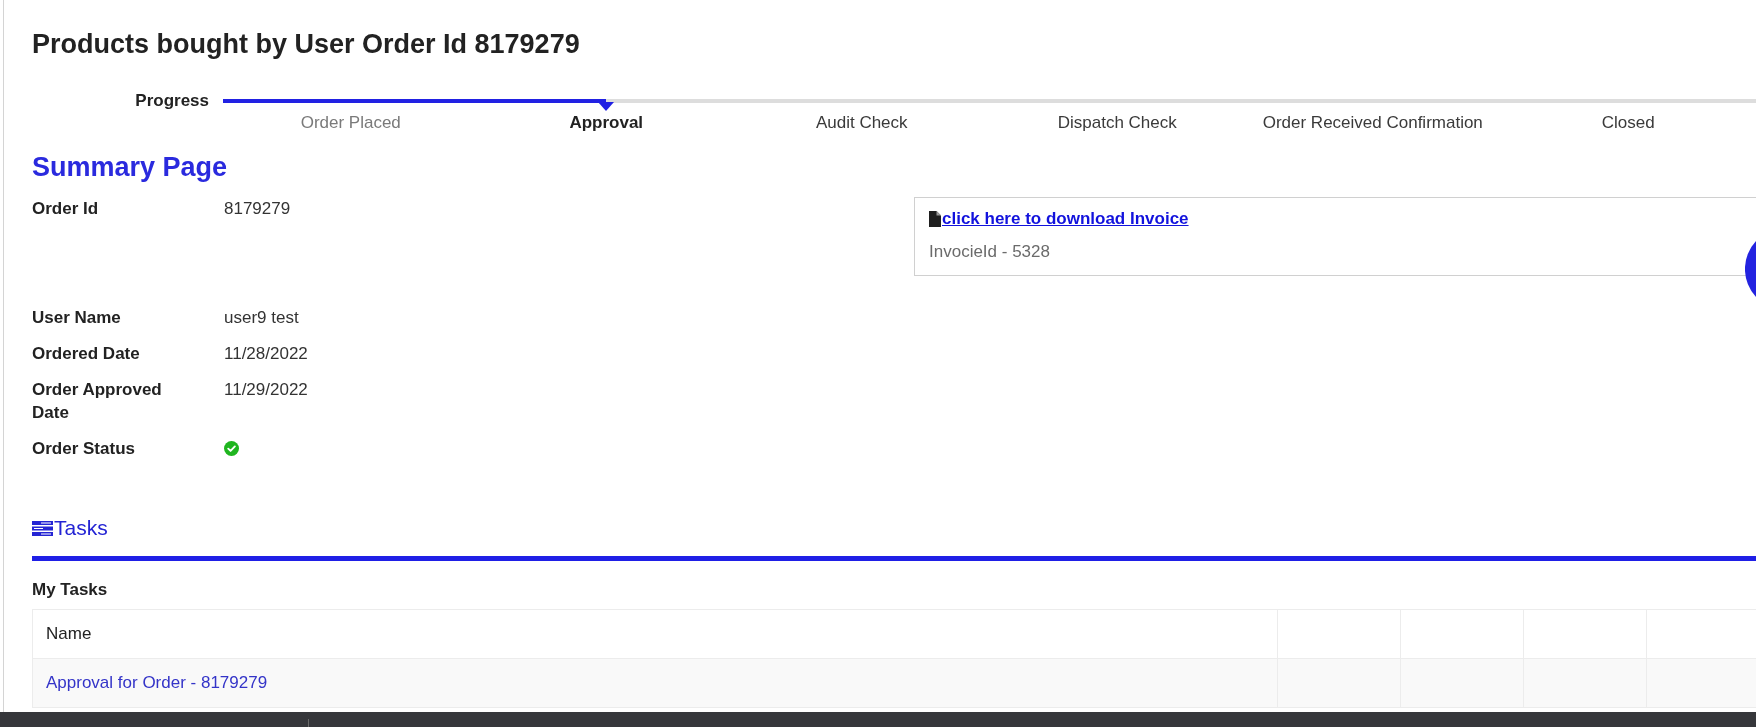 The height and width of the screenshot is (727, 1756). I want to click on pointer-icon, so click(606, 106).